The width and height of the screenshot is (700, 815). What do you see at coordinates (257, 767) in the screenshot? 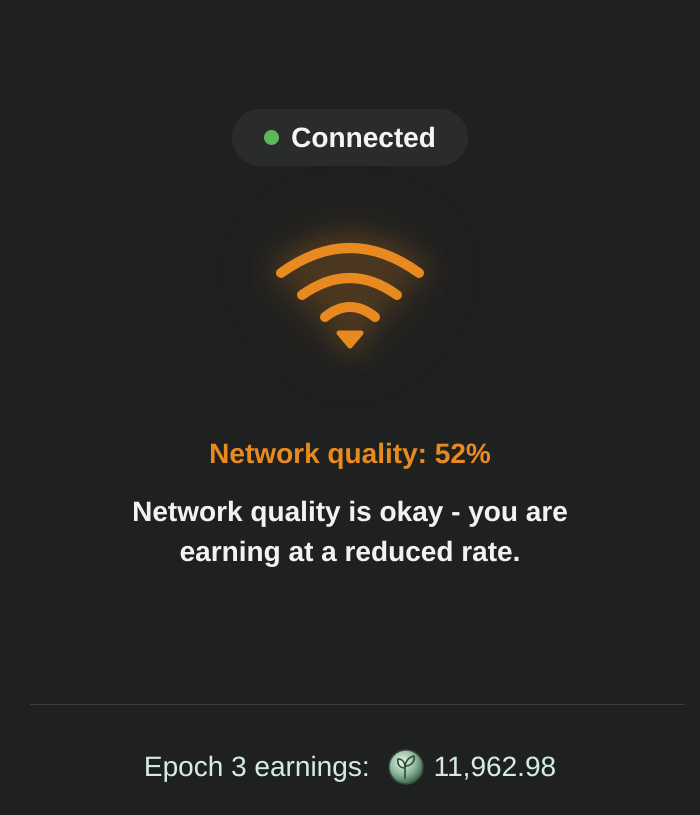
I see `earnings-label: Epoch 3 earnings:` at bounding box center [257, 767].